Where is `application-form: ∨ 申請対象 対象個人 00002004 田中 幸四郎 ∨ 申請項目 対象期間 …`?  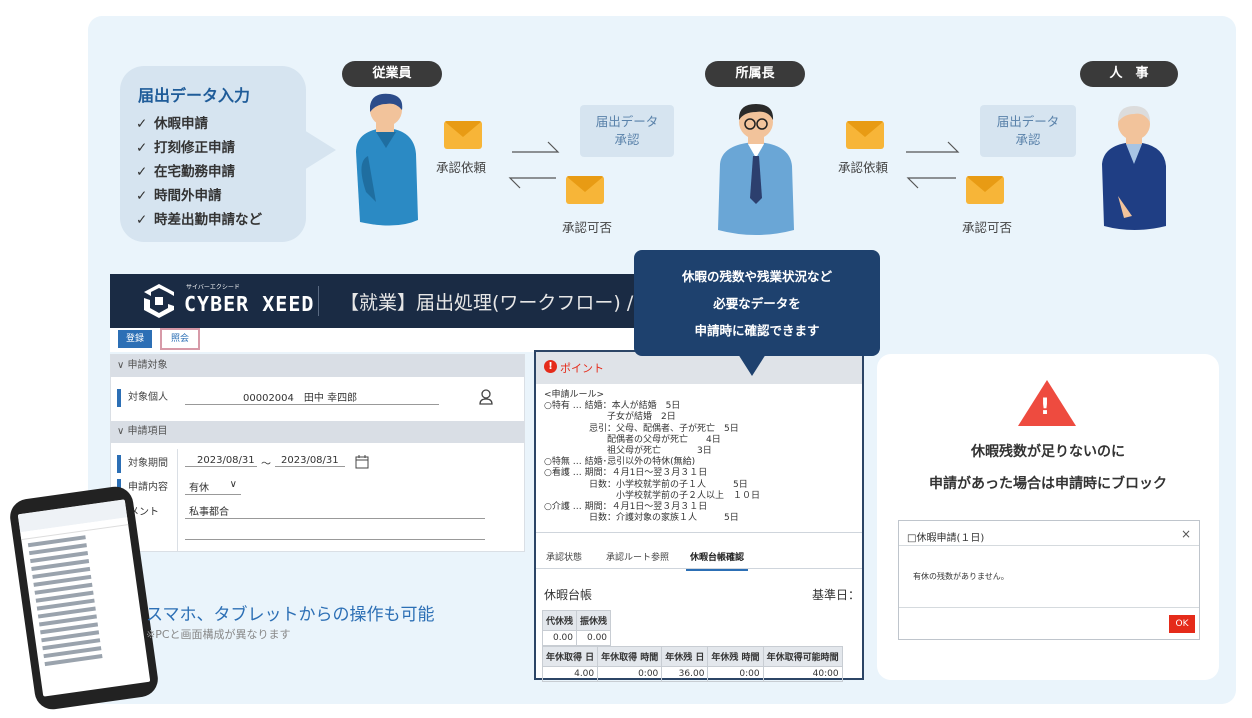 application-form: ∨ 申請対象 対象個人 00002004 田中 幸四郎 ∨ 申請項目 対象期間 … is located at coordinates (317, 453).